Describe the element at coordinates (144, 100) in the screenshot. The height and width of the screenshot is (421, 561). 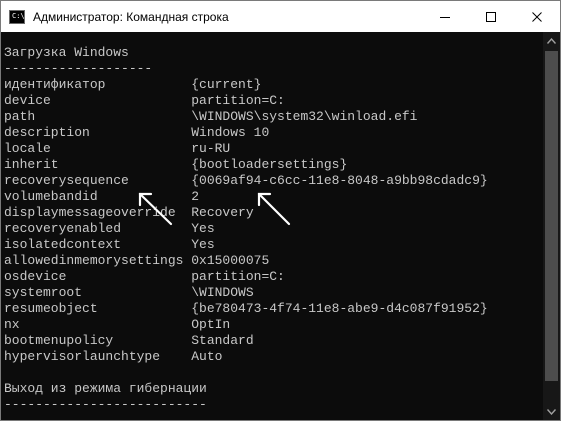
I see `console-line: device partition=C:` at that location.